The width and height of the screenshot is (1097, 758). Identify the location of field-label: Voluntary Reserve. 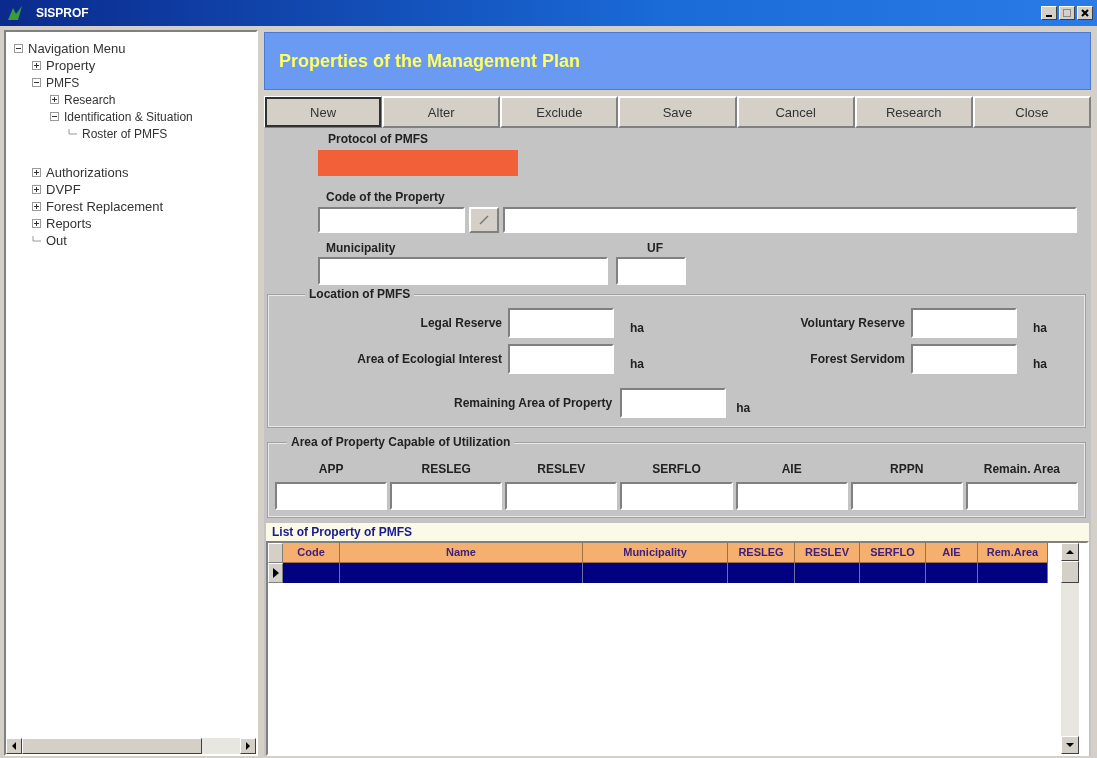
(852, 323).